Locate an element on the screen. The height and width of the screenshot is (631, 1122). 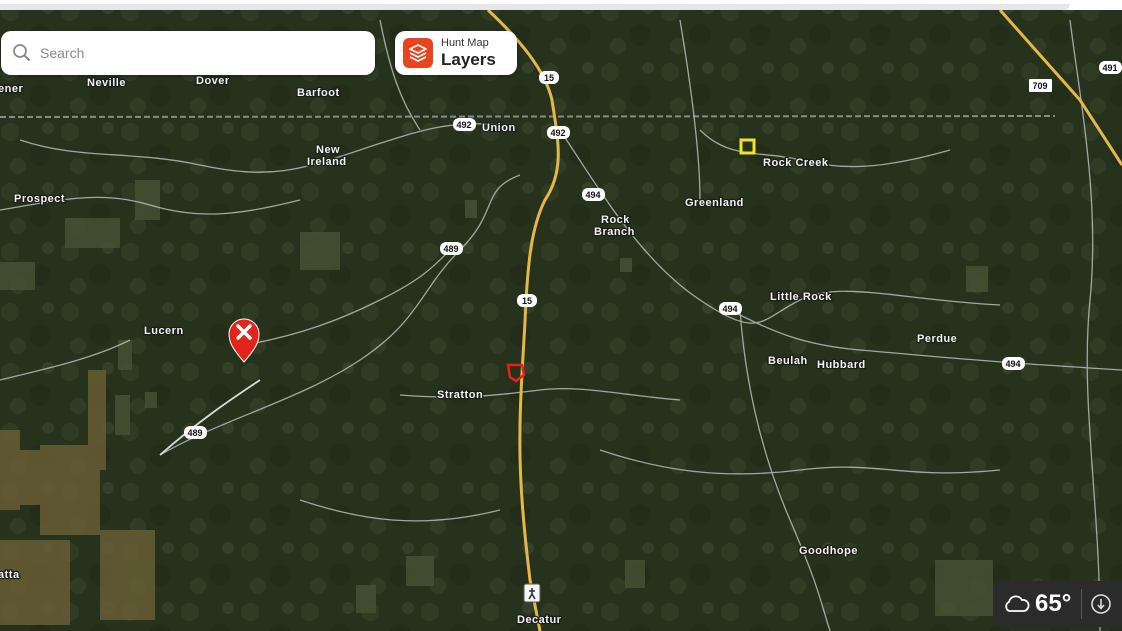
info-icon is located at coordinates (1101, 604).